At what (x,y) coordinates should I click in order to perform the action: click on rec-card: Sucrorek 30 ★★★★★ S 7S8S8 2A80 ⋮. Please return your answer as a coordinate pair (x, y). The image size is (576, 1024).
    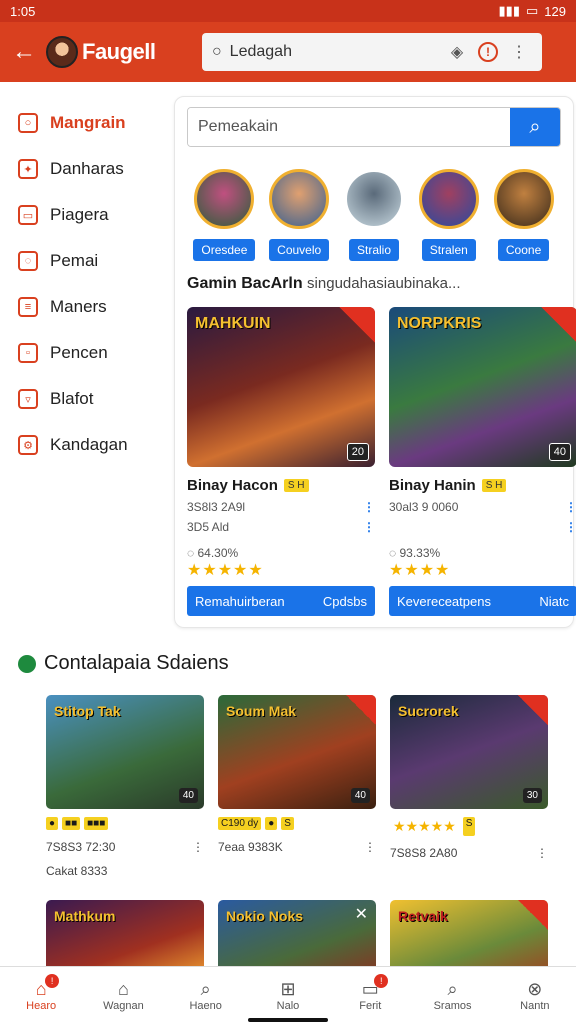
    Looking at the image, I should click on (469, 786).